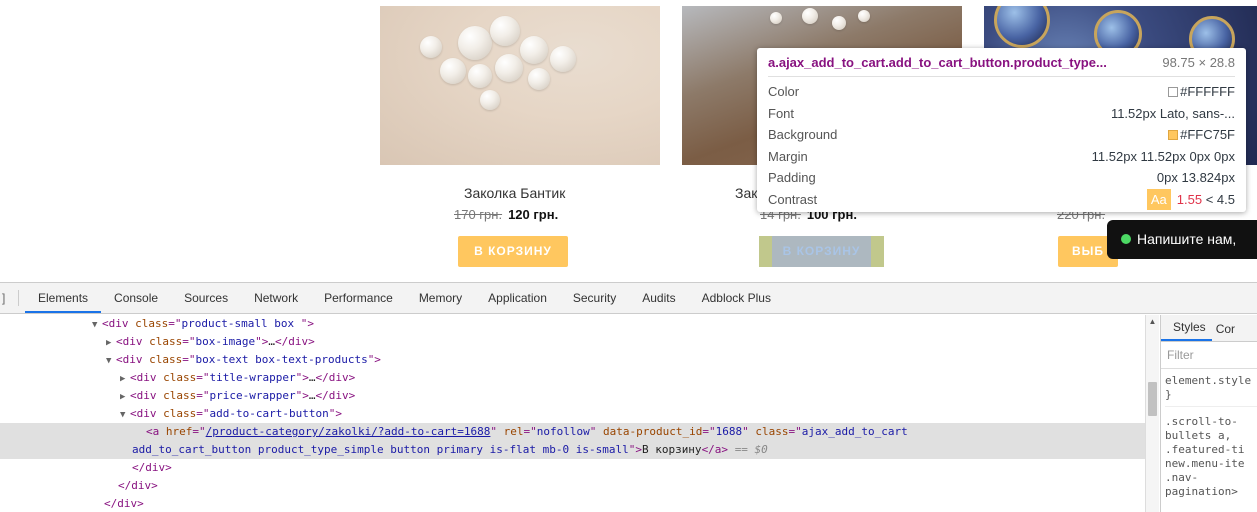 The height and width of the screenshot is (512, 1257). Describe the element at coordinates (1152, 399) in the screenshot. I see `scroll-thumb` at that location.